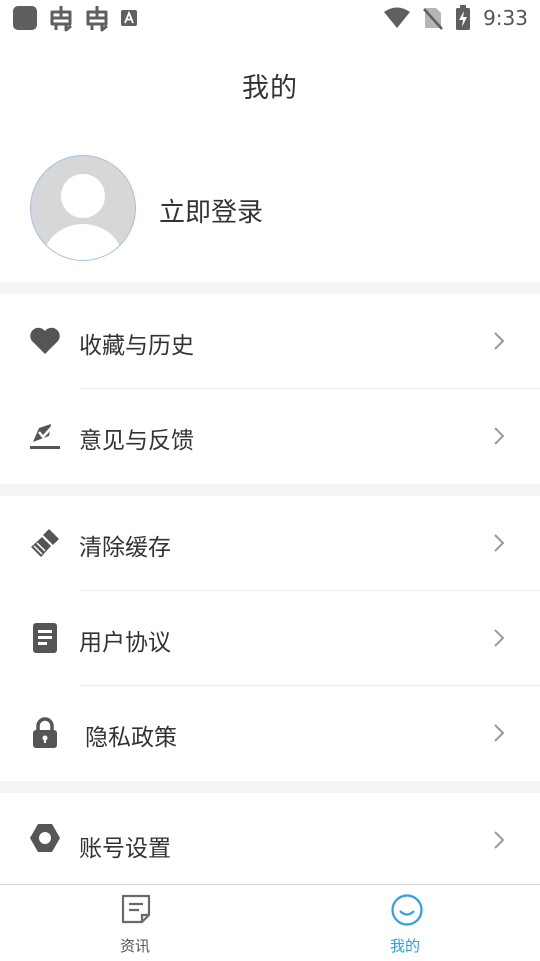  I want to click on nav-tab-news: 资讯, so click(135, 923).